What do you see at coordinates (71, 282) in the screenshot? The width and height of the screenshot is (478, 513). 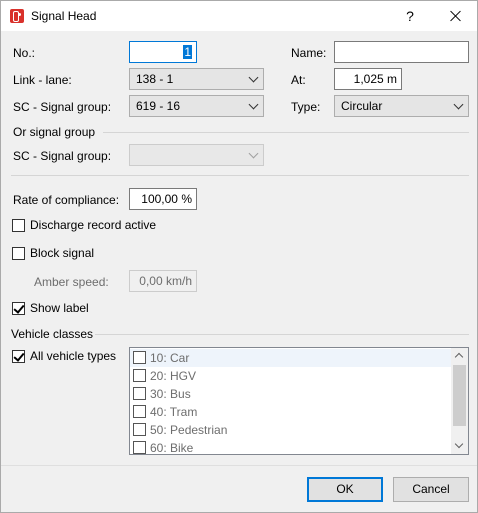 I see `amber-speed-label: Amber speed:` at bounding box center [71, 282].